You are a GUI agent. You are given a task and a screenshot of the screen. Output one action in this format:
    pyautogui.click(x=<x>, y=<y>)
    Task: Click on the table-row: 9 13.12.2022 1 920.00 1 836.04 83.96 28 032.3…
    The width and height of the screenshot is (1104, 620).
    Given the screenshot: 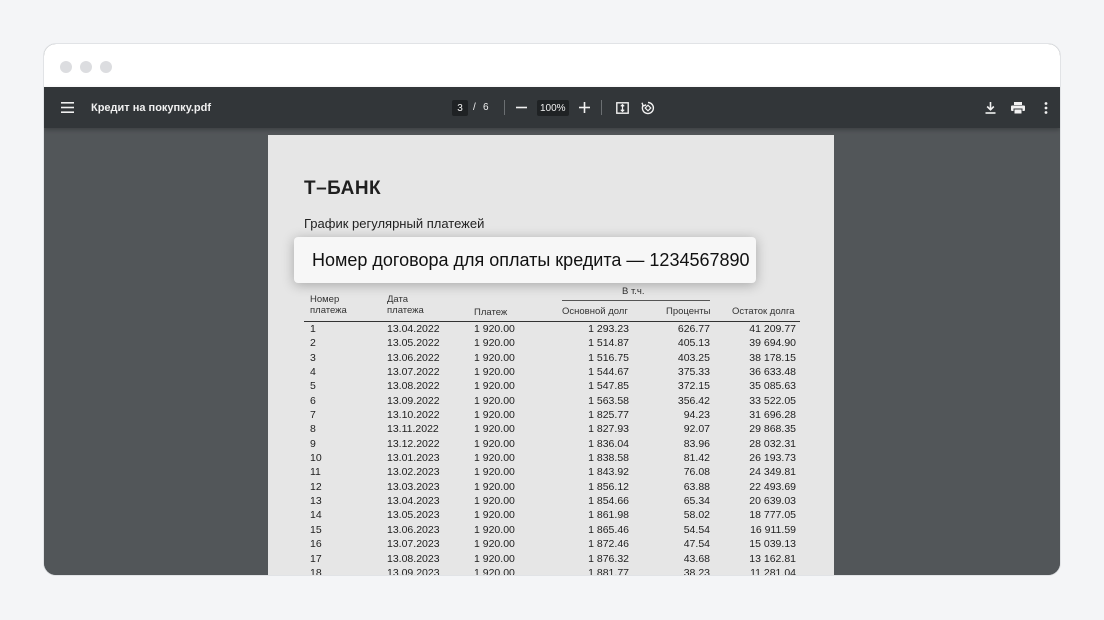 What is the action you would take?
    pyautogui.click(x=552, y=444)
    